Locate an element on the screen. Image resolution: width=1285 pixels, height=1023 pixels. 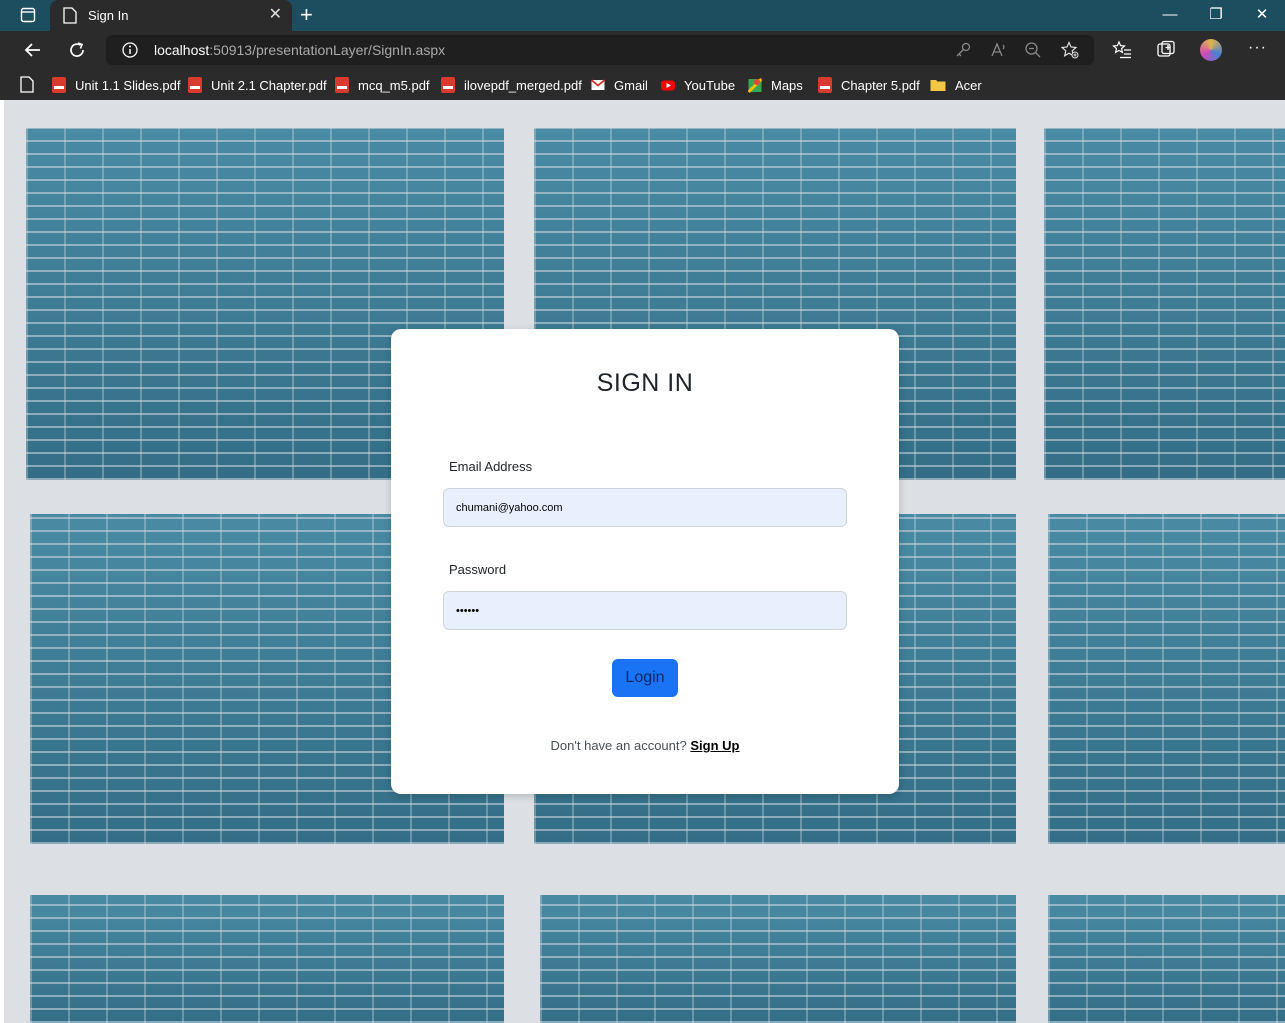
gmail-icon is located at coordinates (598, 84).